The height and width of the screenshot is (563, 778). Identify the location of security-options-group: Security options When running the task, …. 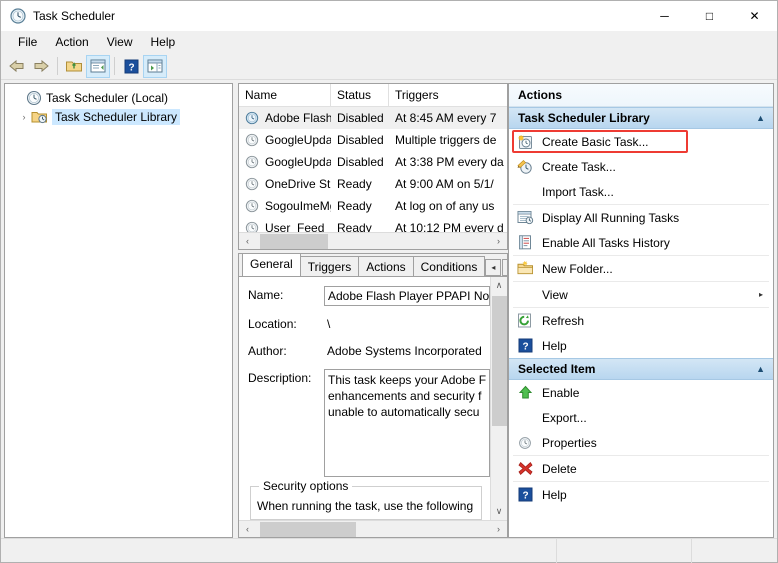
(366, 499).